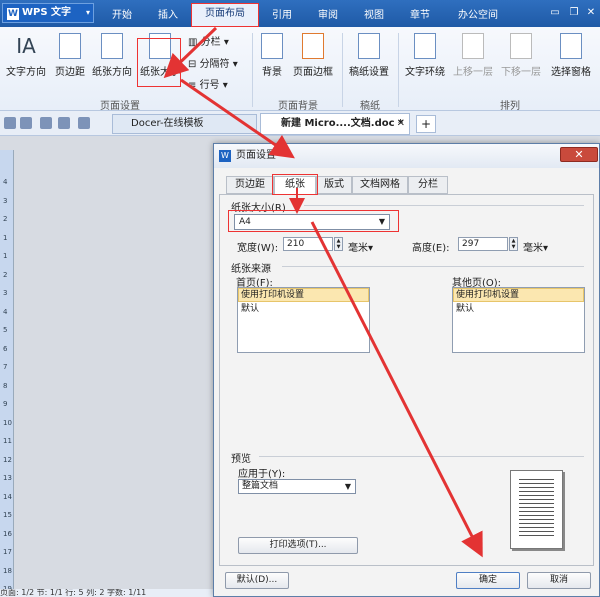 Image resolution: width=600 pixels, height=597 pixels. I want to click on width-spinner: ▲ ▼, so click(338, 244).